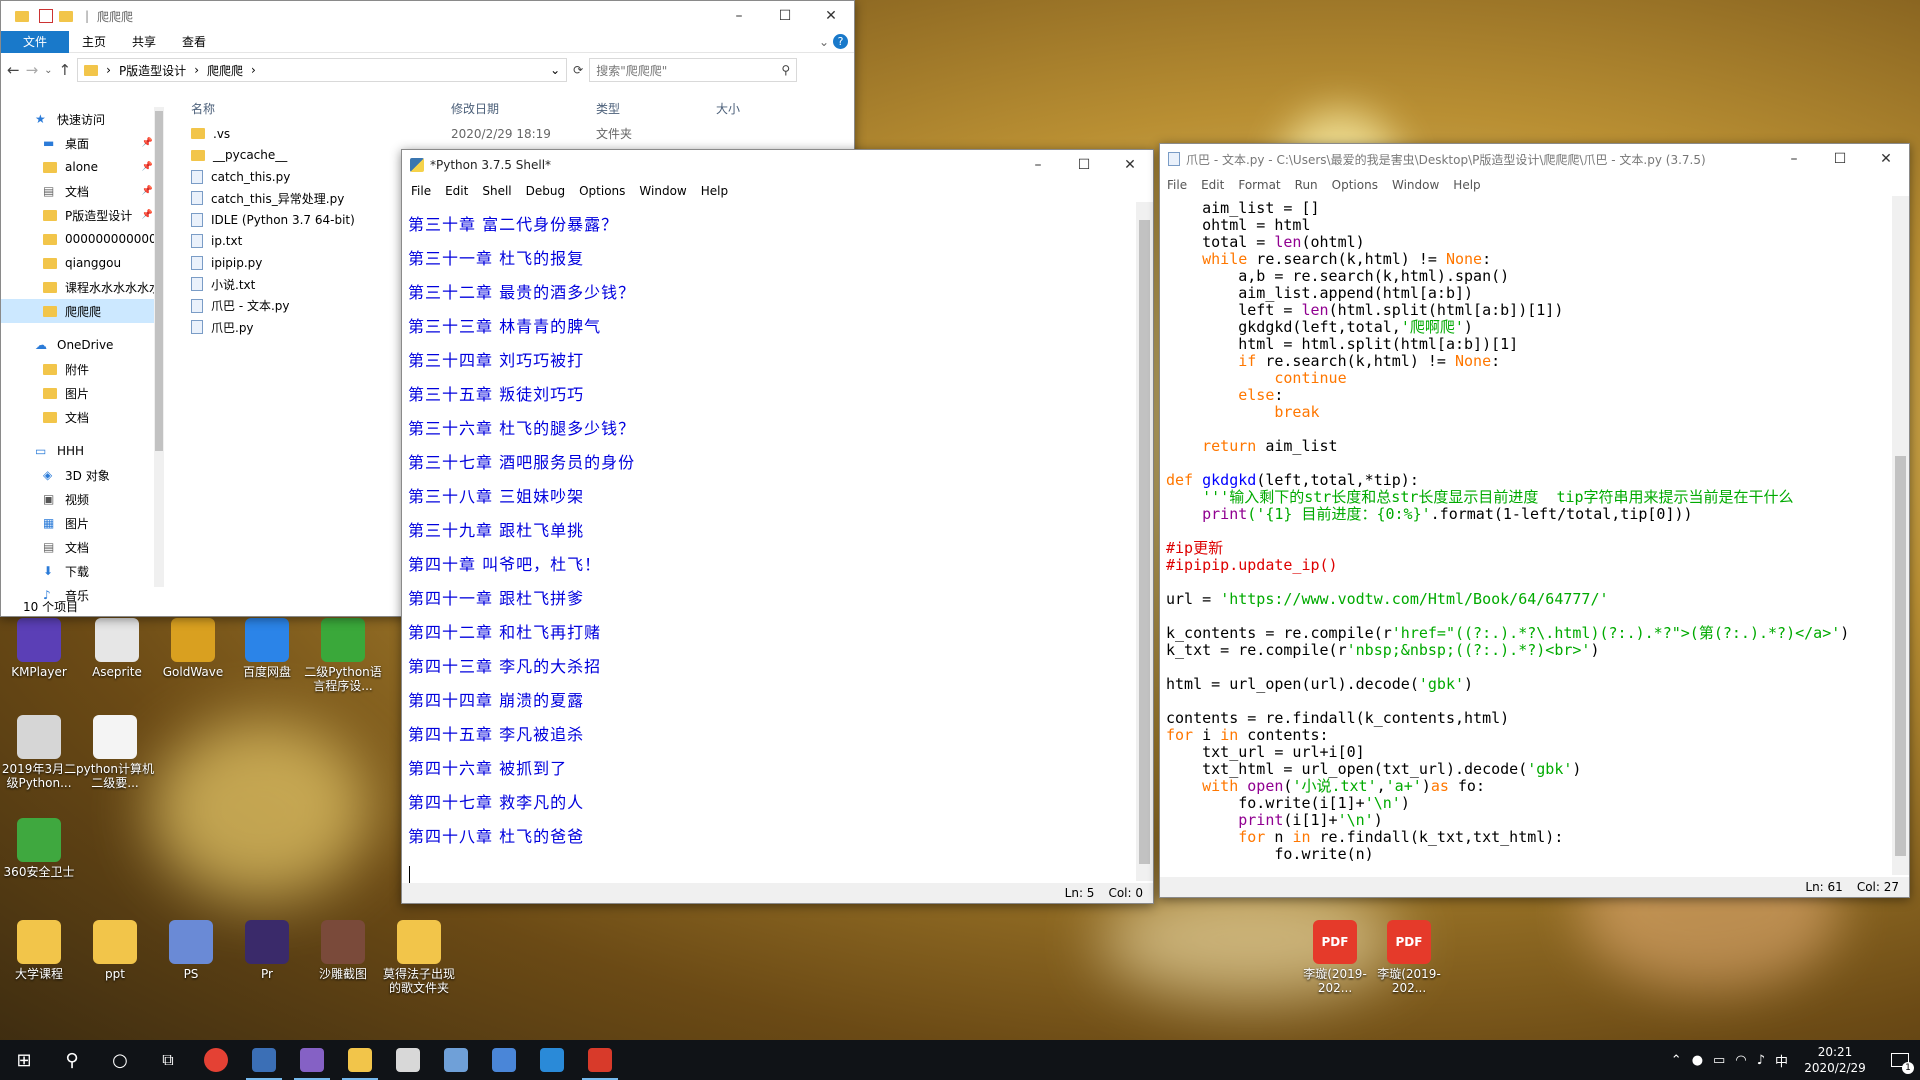 This screenshot has height=1080, width=1920. What do you see at coordinates (191, 950) in the screenshot?
I see `desktop-icon: PS` at bounding box center [191, 950].